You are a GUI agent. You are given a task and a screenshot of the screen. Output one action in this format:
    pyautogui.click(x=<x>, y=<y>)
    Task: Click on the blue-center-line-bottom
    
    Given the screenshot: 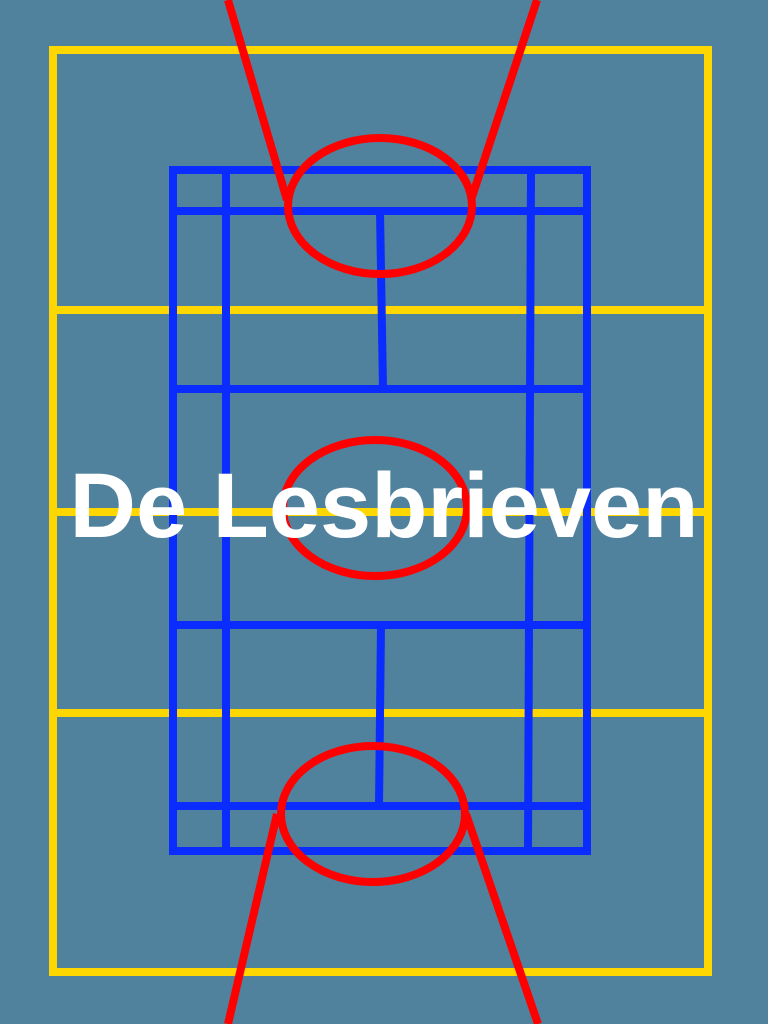 What is the action you would take?
    pyautogui.click(x=380, y=715)
    